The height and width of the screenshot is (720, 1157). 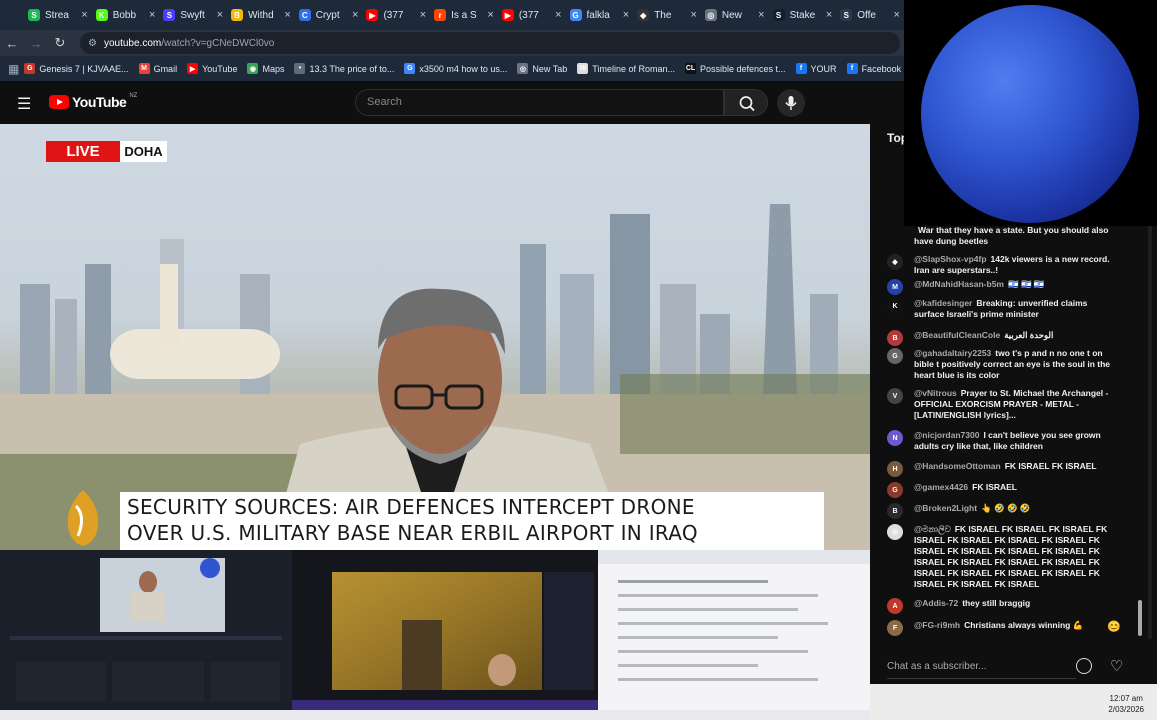 What do you see at coordinates (1150, 431) in the screenshot?
I see `chat-scrollbar-track` at bounding box center [1150, 431].